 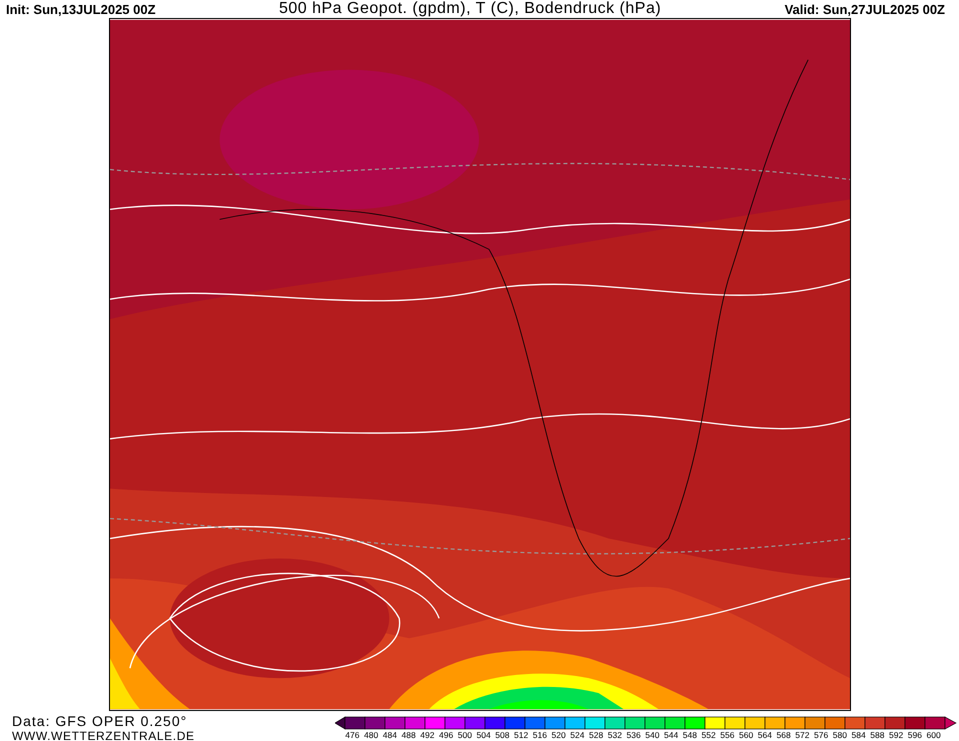 I want to click on legend-tick-label: 588, so click(x=877, y=735).